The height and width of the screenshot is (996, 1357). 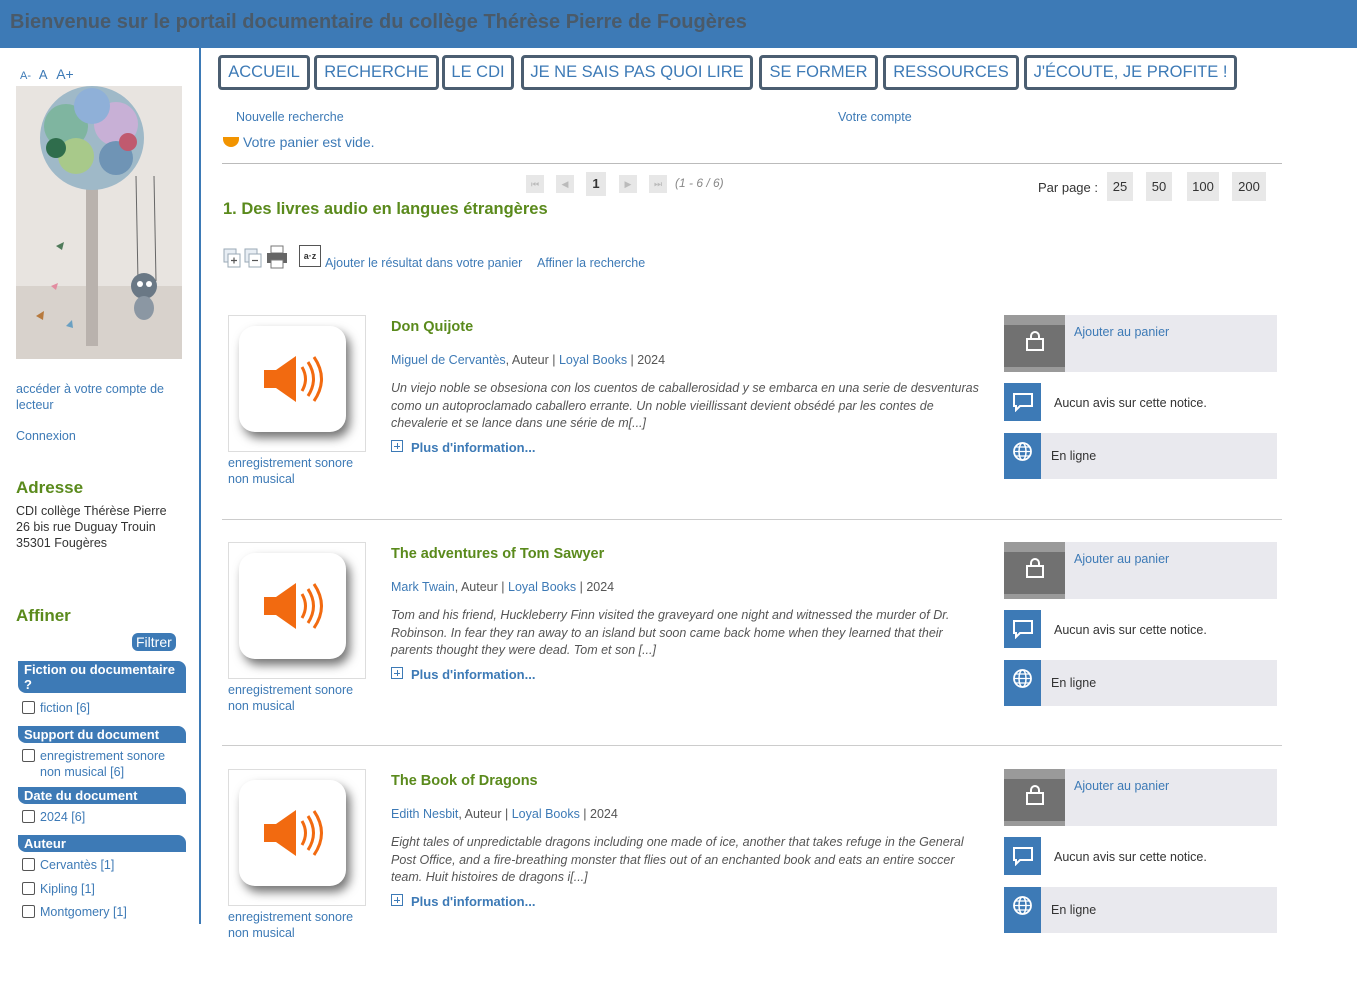 What do you see at coordinates (497, 554) in the screenshot?
I see `record-title: The adventures of Tom Sawyer` at bounding box center [497, 554].